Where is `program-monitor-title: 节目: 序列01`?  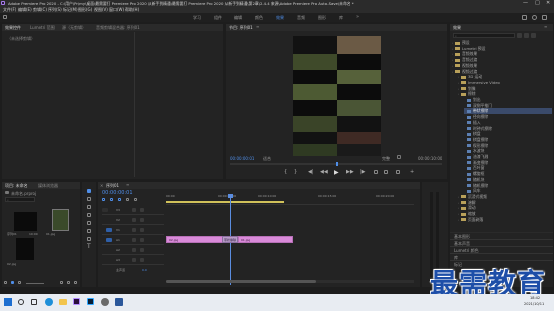
program-monitor-title: 节目: 序列01 is located at coordinates (241, 28).